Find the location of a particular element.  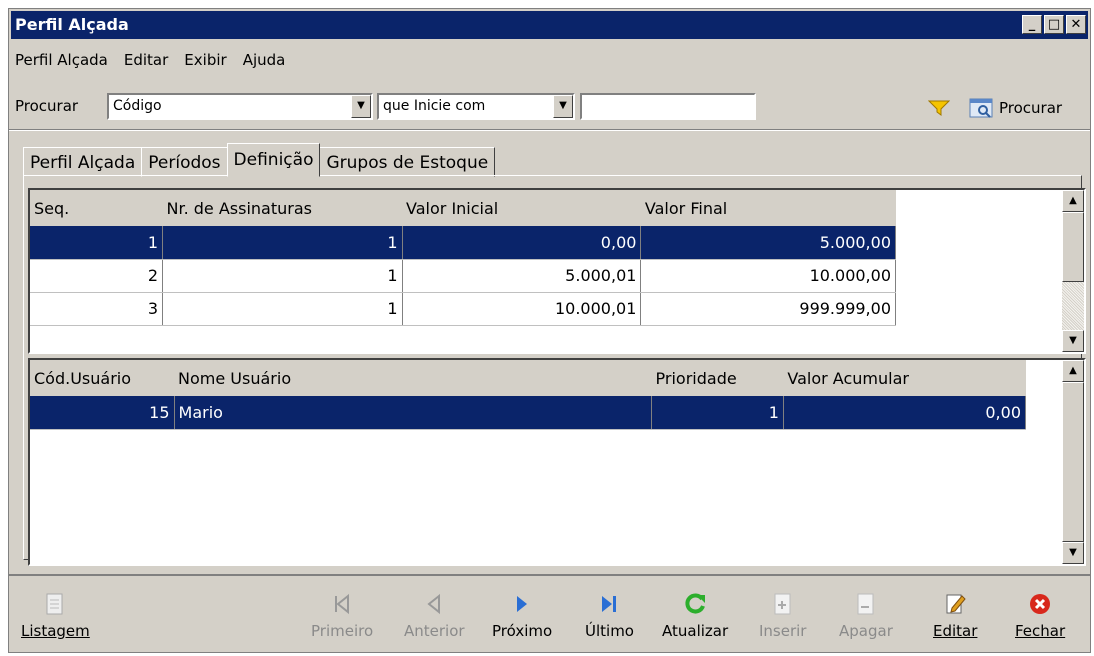

table-cell: 10.000,01 is located at coordinates (522, 309).